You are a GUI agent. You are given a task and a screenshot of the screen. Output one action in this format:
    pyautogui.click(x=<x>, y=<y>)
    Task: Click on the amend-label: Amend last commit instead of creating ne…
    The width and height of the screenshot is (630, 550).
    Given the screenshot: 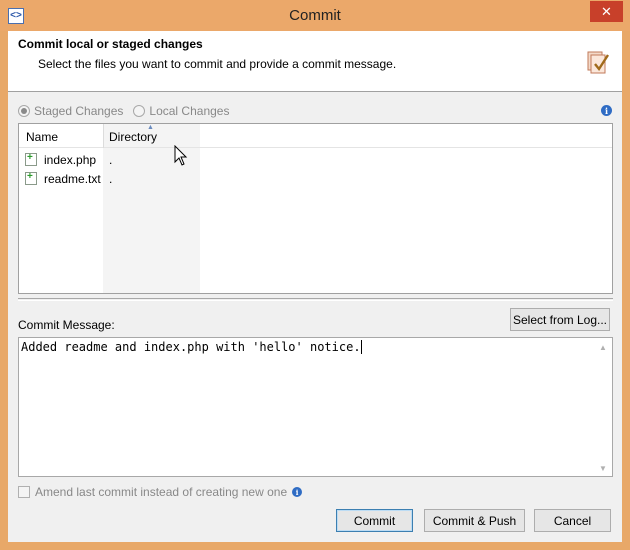 What is the action you would take?
    pyautogui.click(x=161, y=492)
    